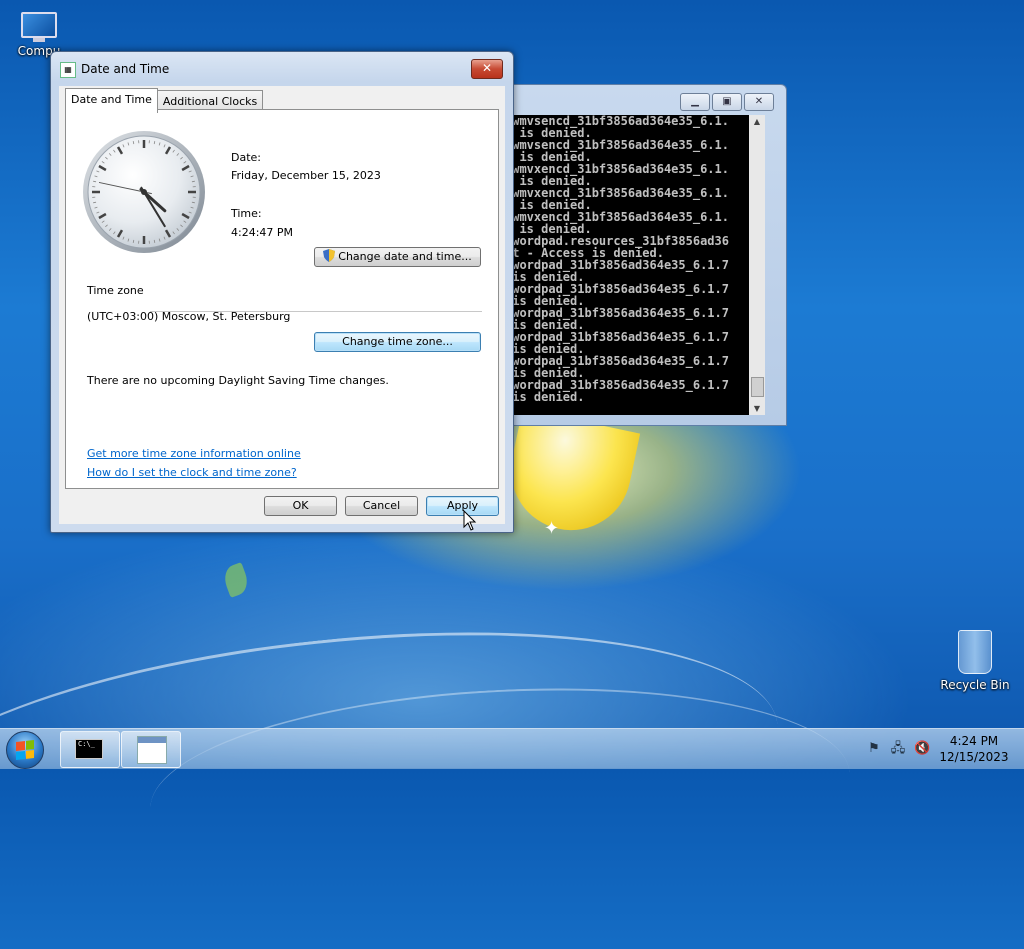  Describe the element at coordinates (627, 397) in the screenshot. I see `console-line: is denied.` at that location.